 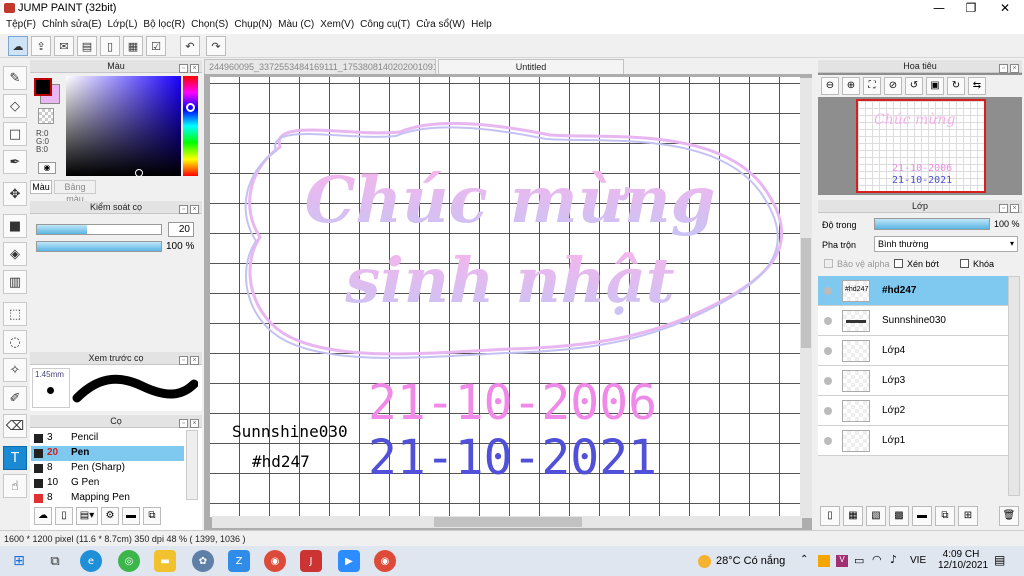 What do you see at coordinates (806, 293) in the screenshot?
I see `vertical-scroll-thumb` at bounding box center [806, 293].